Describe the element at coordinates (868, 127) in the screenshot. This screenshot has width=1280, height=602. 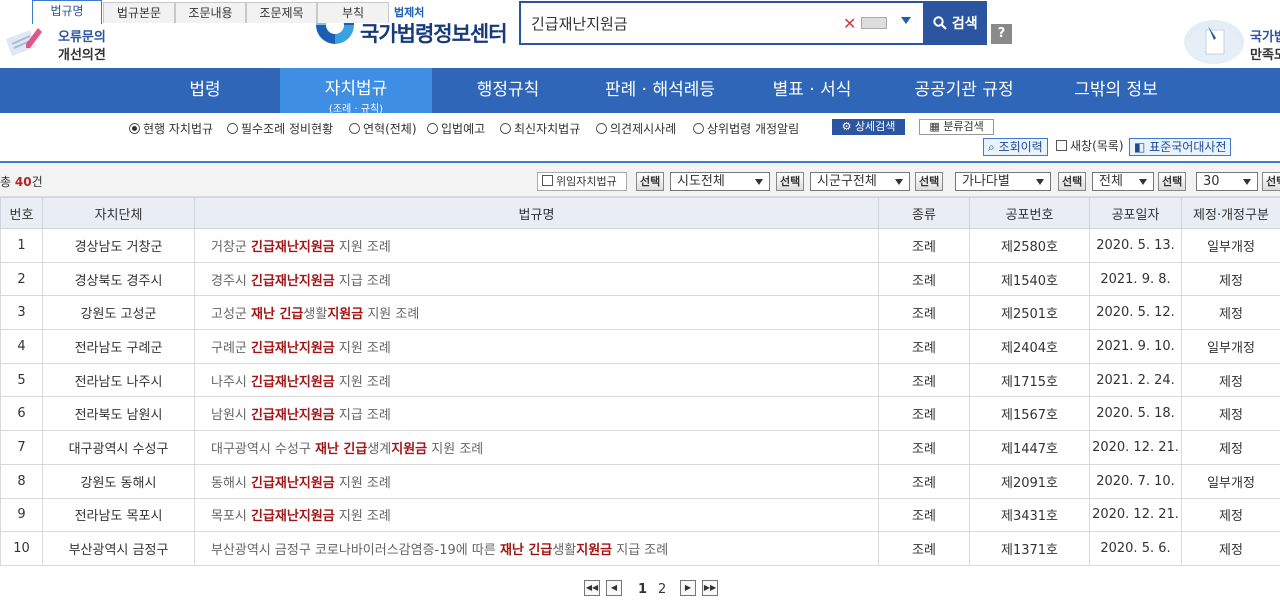
I see `advanced-search-button: ⚙ 상세검색` at that location.